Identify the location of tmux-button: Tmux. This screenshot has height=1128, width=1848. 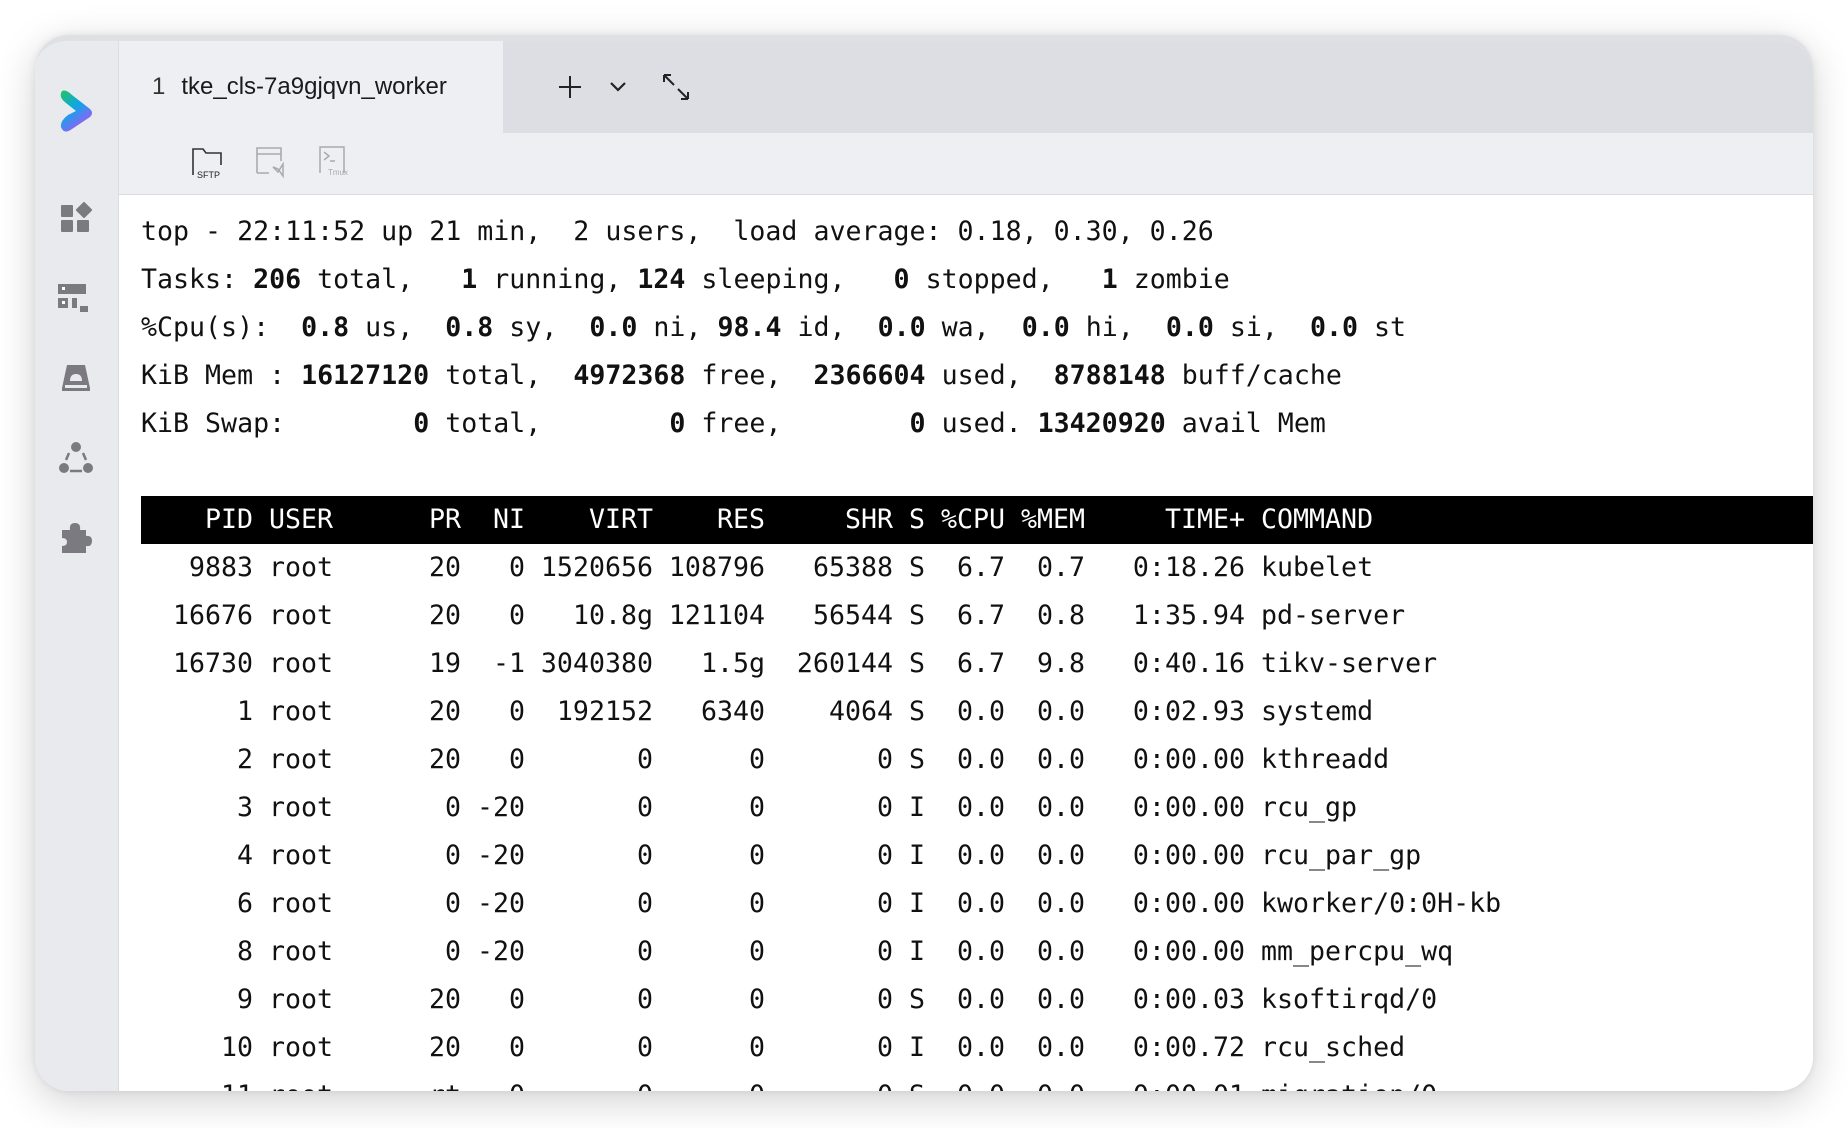
(336, 163).